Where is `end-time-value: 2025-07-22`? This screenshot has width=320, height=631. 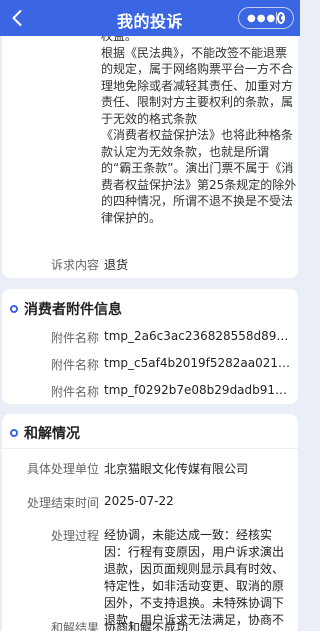 end-time-value: 2025-07-22 is located at coordinates (139, 501).